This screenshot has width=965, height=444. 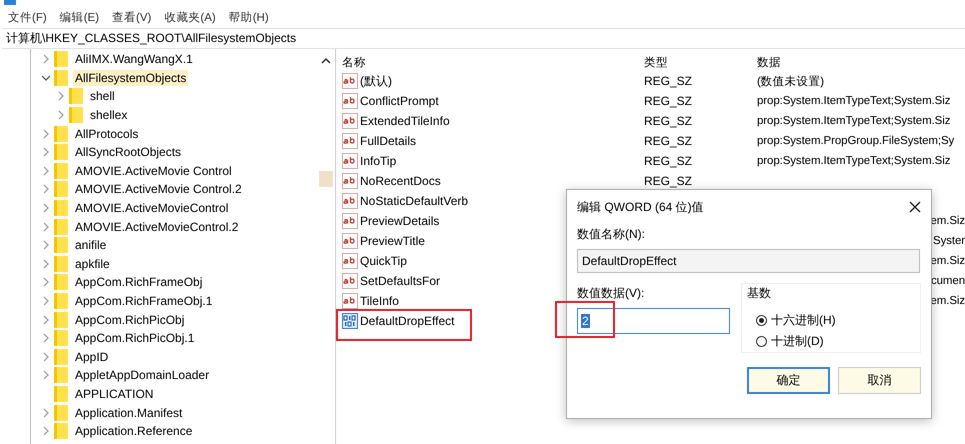 I want to click on close-icon, so click(x=915, y=207).